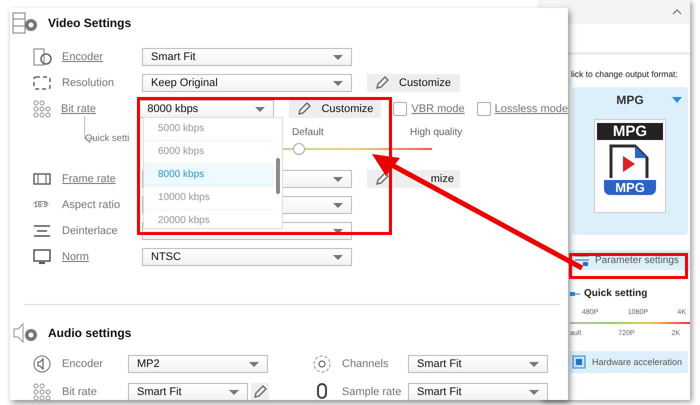  Describe the element at coordinates (102, 57) in the screenshot. I see `setting-link: Encoder` at that location.